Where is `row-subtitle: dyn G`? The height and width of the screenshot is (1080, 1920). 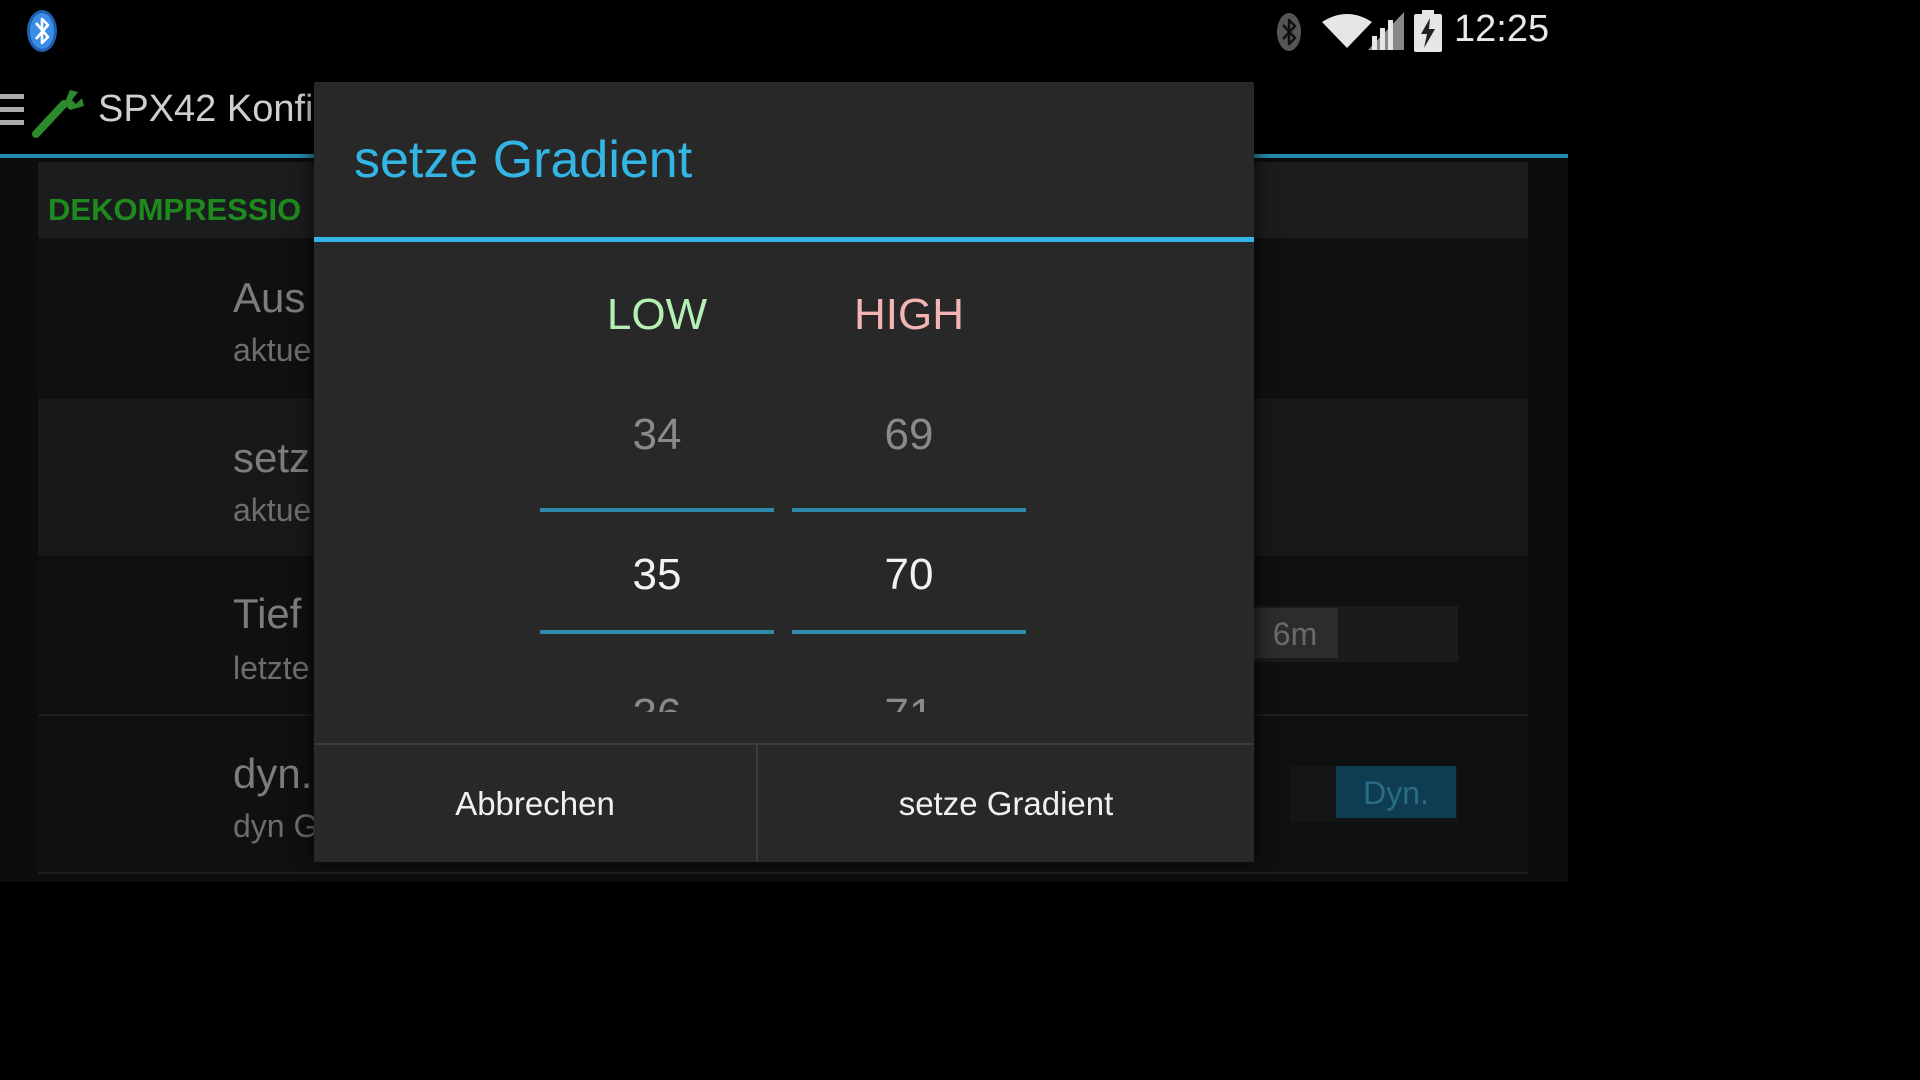
row-subtitle: dyn G is located at coordinates (276, 826).